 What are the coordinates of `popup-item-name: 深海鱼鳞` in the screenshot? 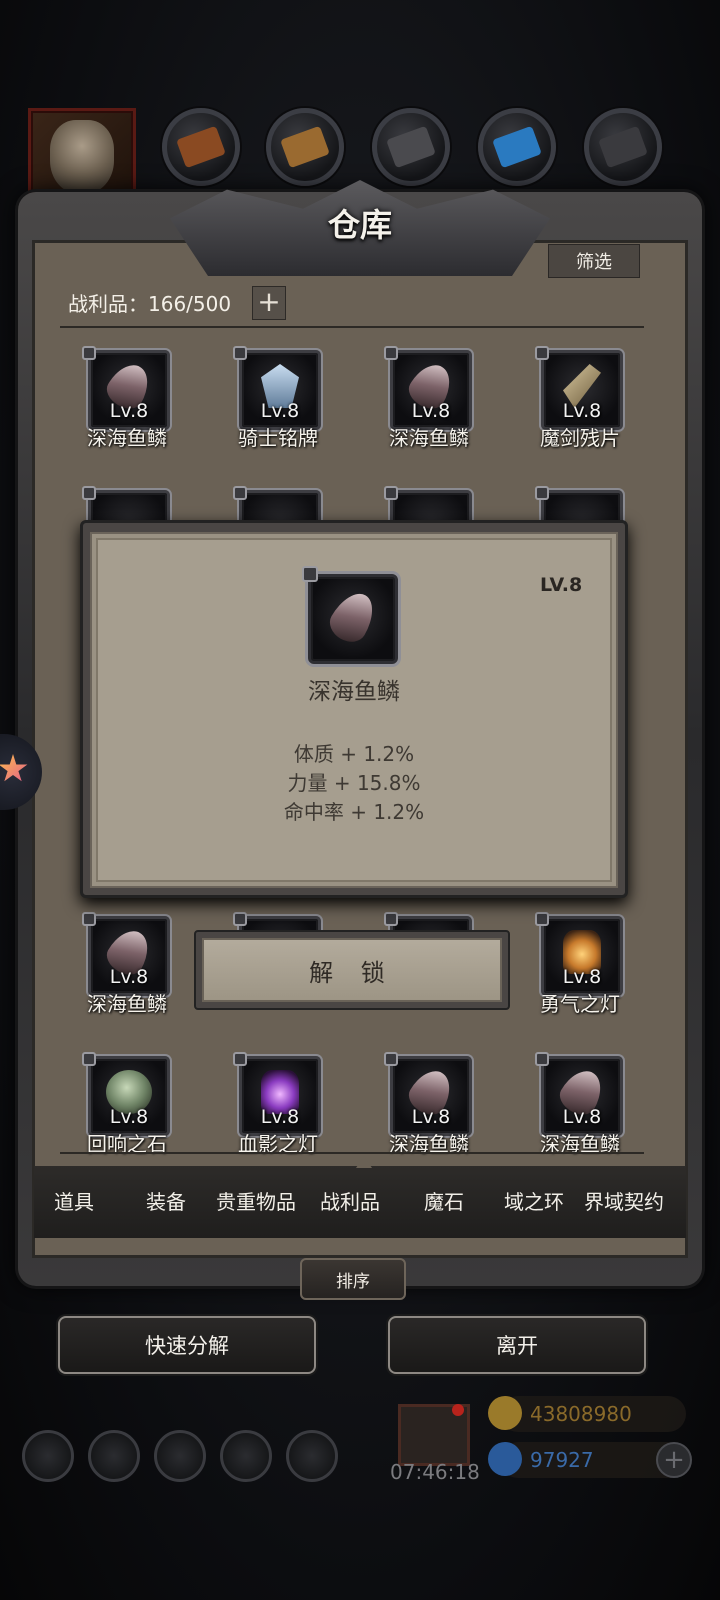 It's located at (354, 692).